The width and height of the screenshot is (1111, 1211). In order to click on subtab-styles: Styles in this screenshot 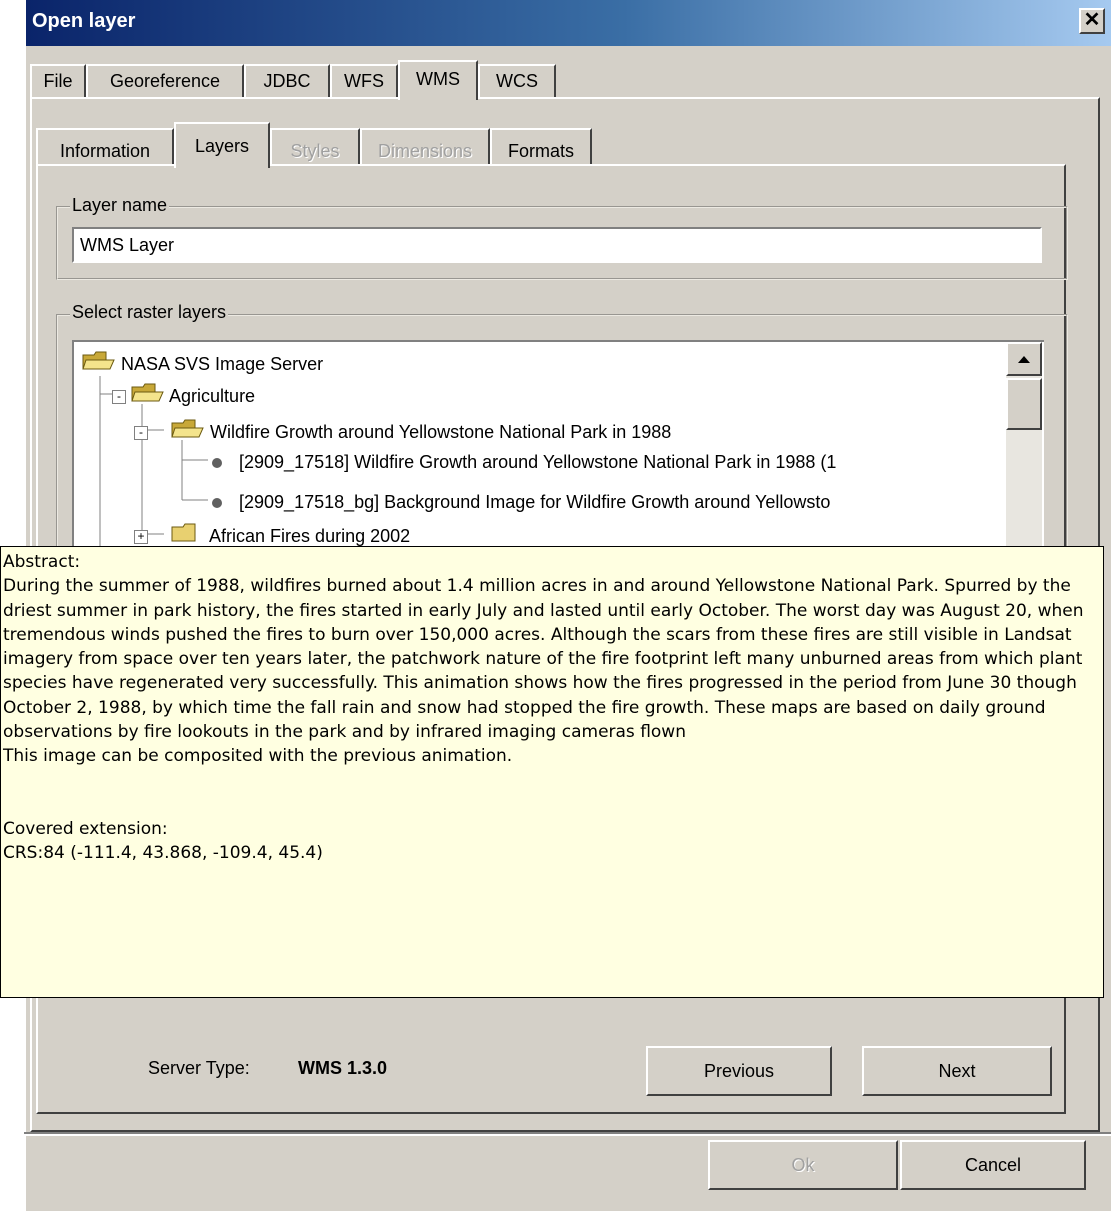, I will do `click(315, 147)`.